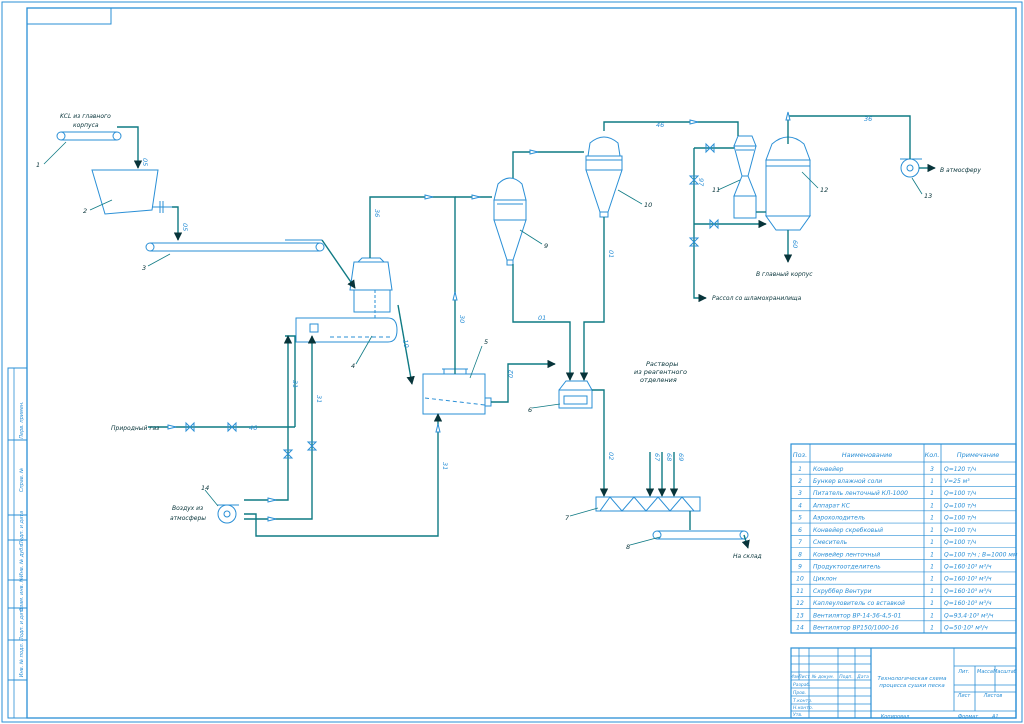  What do you see at coordinates (960, 469) in the screenshot?
I see `spec-cell-note: Q=120 т/ч` at bounding box center [960, 469].